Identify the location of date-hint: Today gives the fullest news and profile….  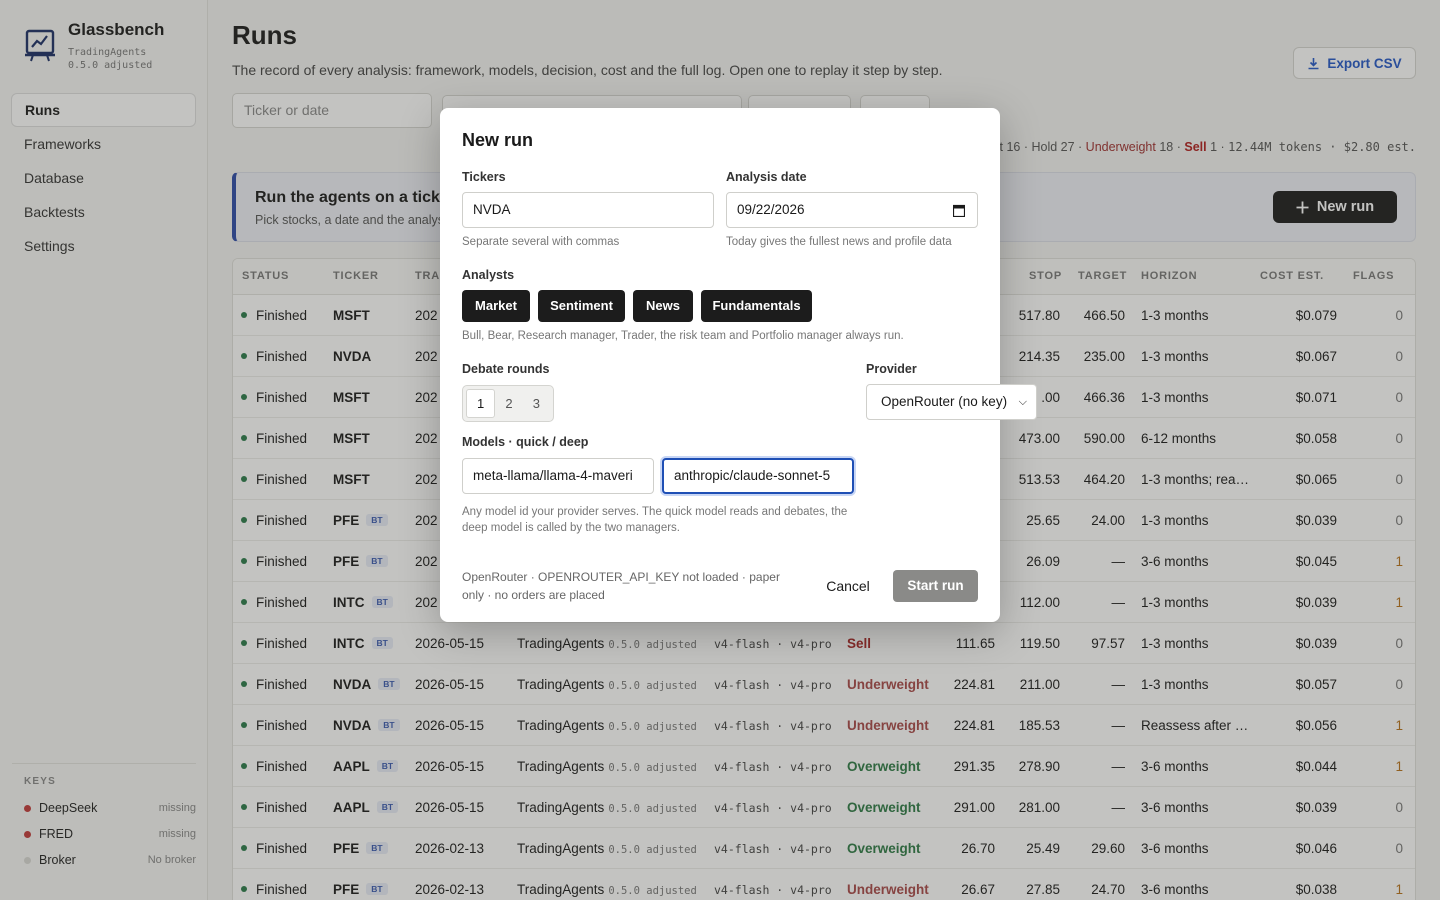
(839, 242).